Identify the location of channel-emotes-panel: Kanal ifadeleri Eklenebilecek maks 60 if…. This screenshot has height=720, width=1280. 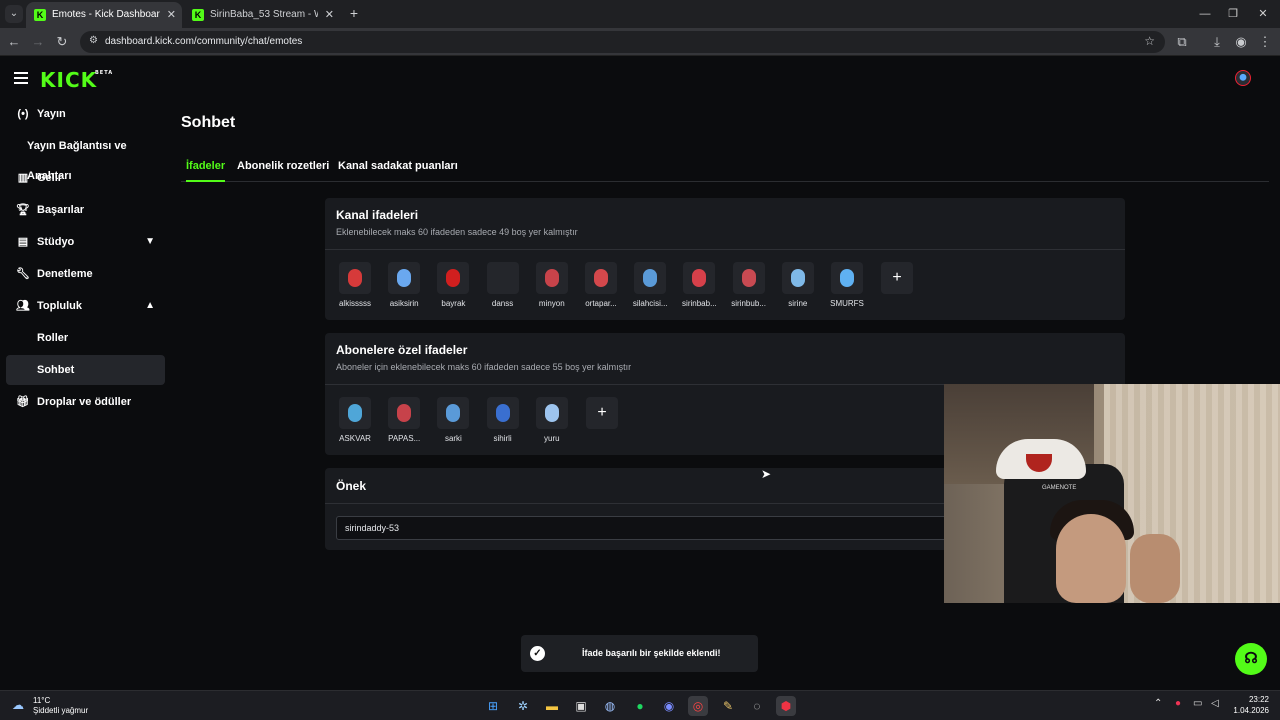
(725, 259).